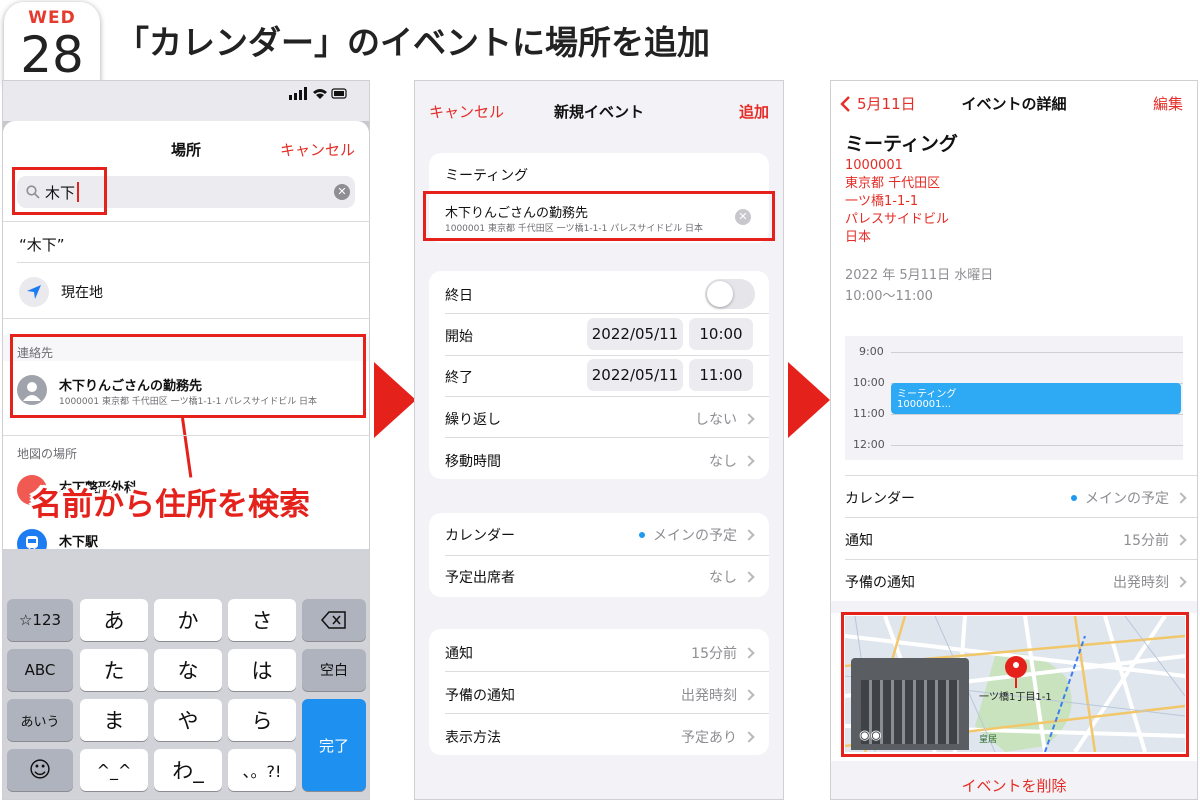 This screenshot has width=1200, height=800. I want to click on address-line: 日本, so click(858, 237).